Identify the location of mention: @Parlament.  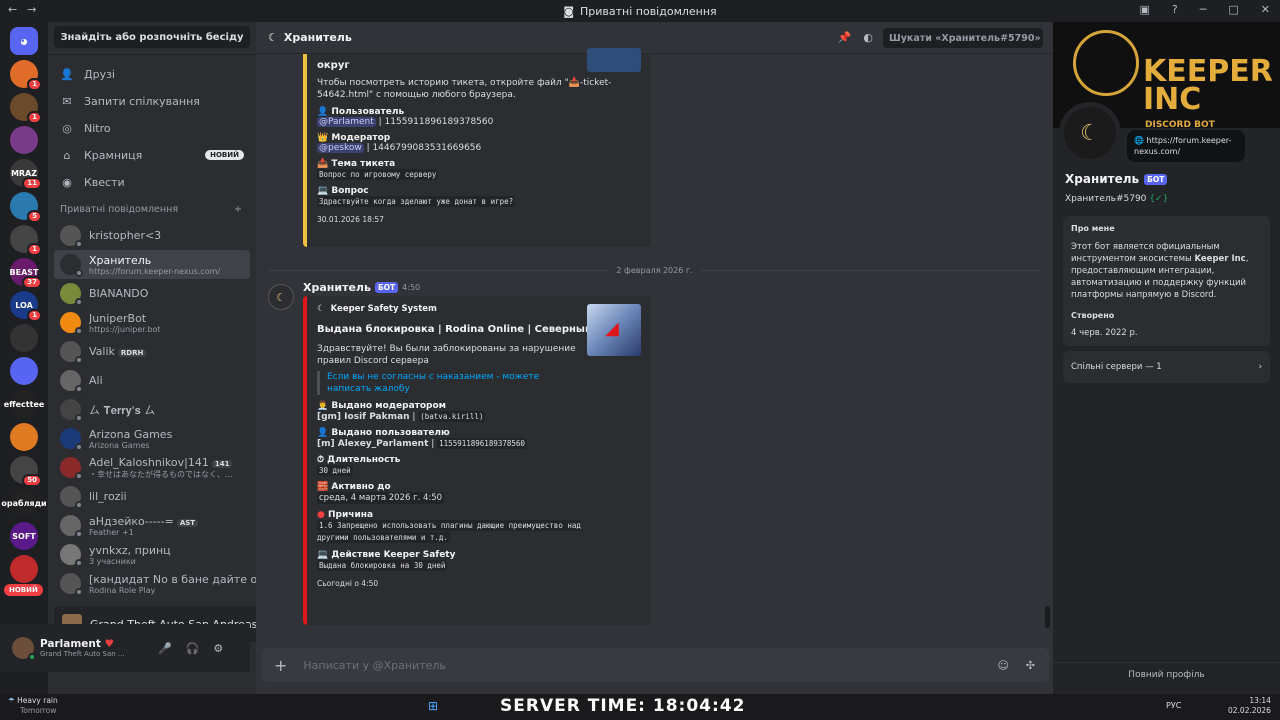
(346, 122).